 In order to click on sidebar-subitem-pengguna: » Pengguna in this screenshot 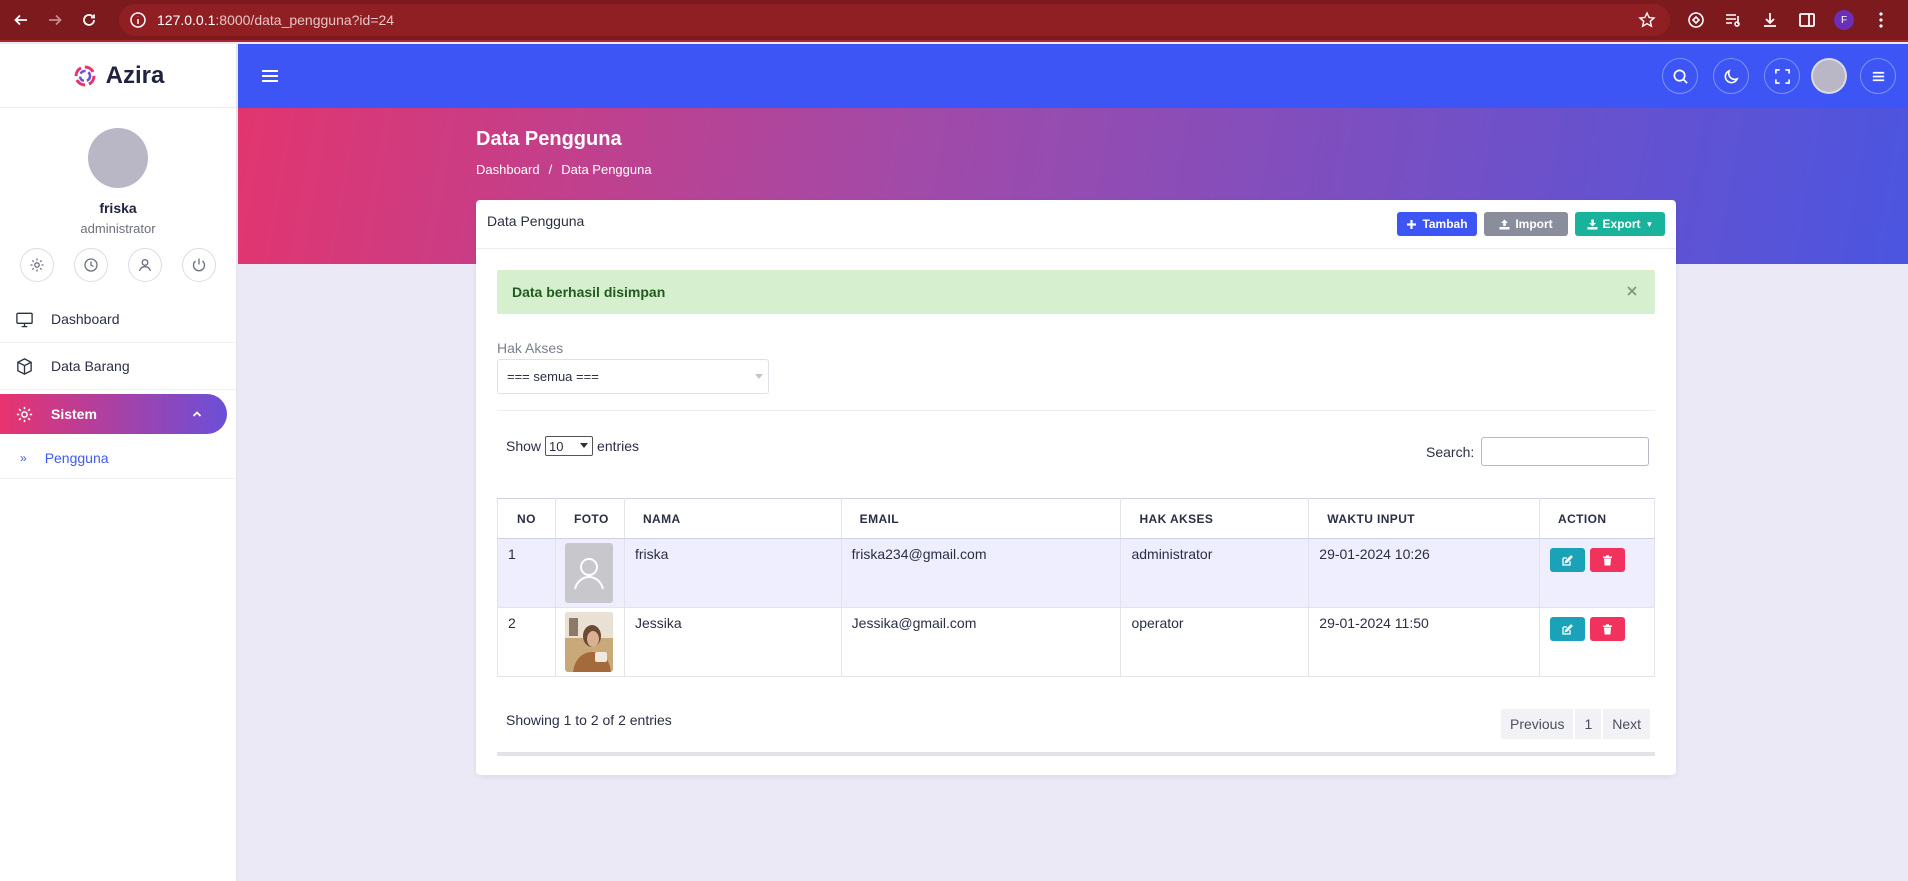, I will do `click(118, 458)`.